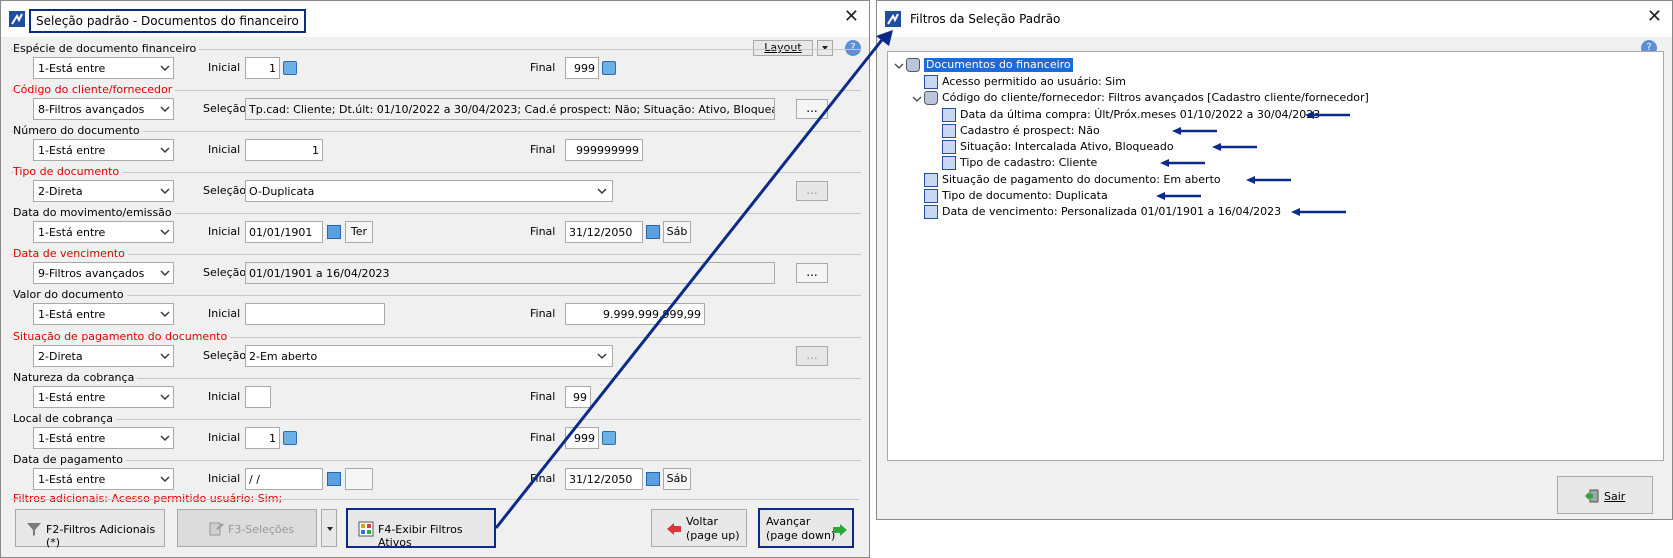 The height and width of the screenshot is (558, 1673). What do you see at coordinates (122, 337) in the screenshot?
I see `filter-label: Situação de pagamento do documento` at bounding box center [122, 337].